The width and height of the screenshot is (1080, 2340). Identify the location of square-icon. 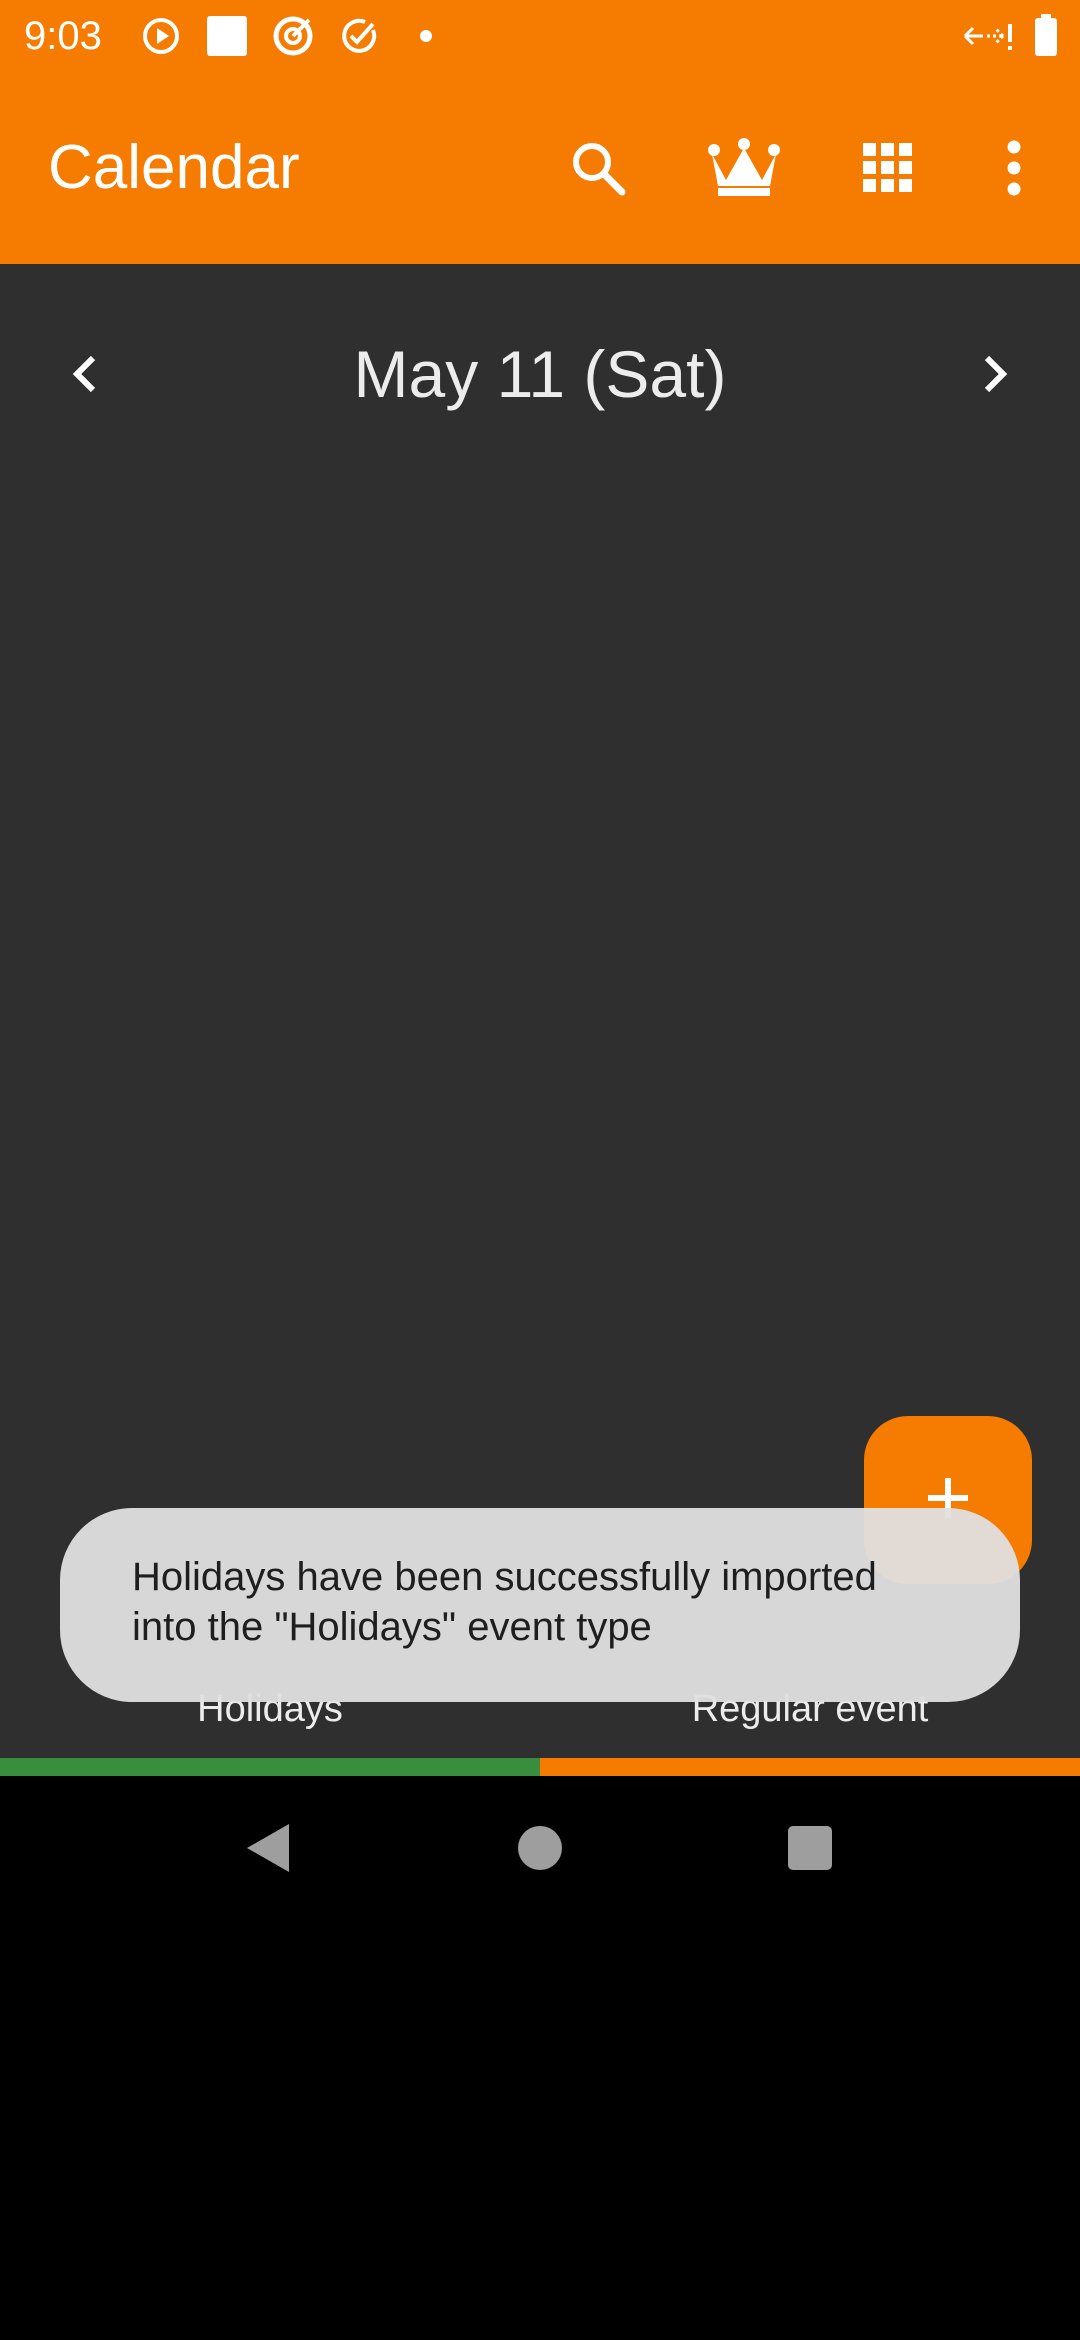
(227, 36).